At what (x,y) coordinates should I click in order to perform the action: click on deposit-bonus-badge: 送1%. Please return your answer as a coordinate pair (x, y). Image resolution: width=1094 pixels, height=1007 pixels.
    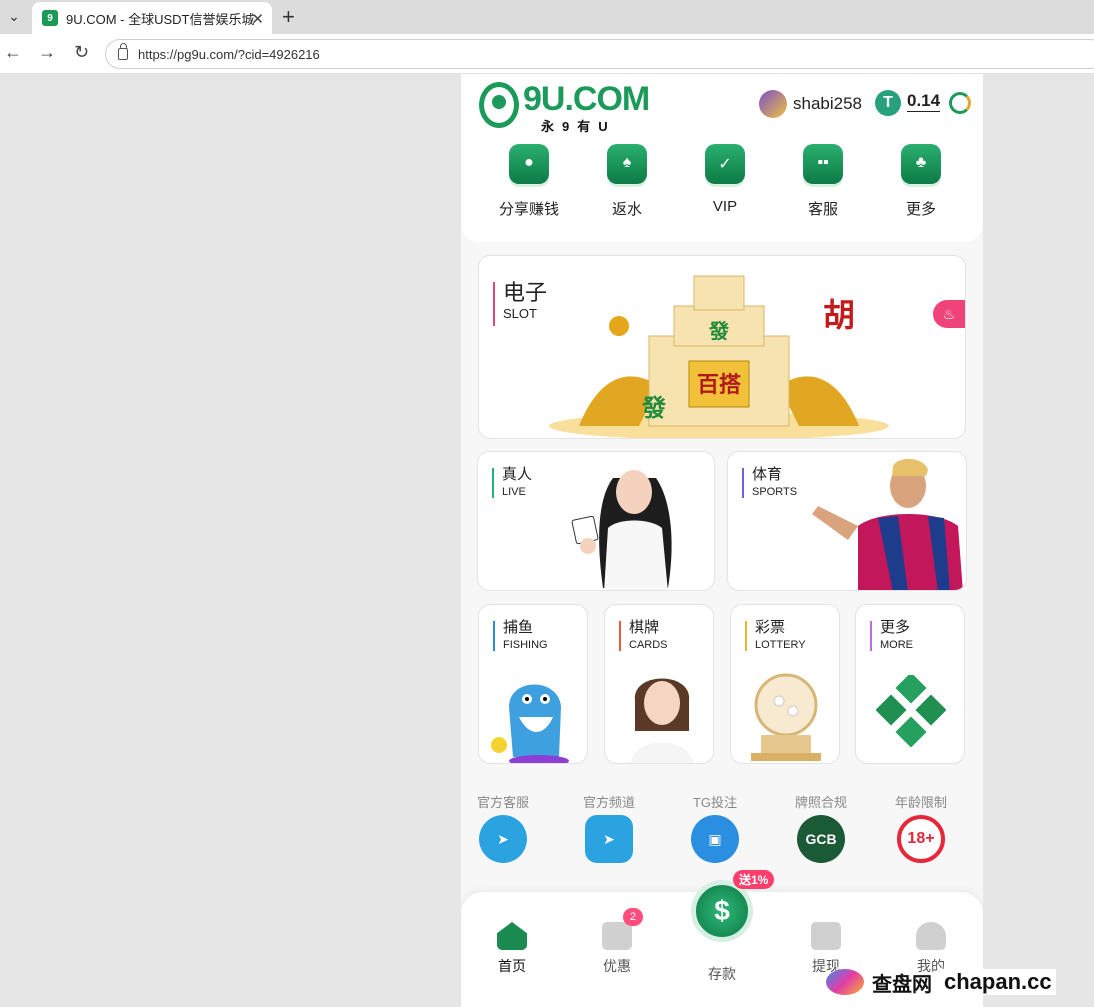
    Looking at the image, I should click on (754, 879).